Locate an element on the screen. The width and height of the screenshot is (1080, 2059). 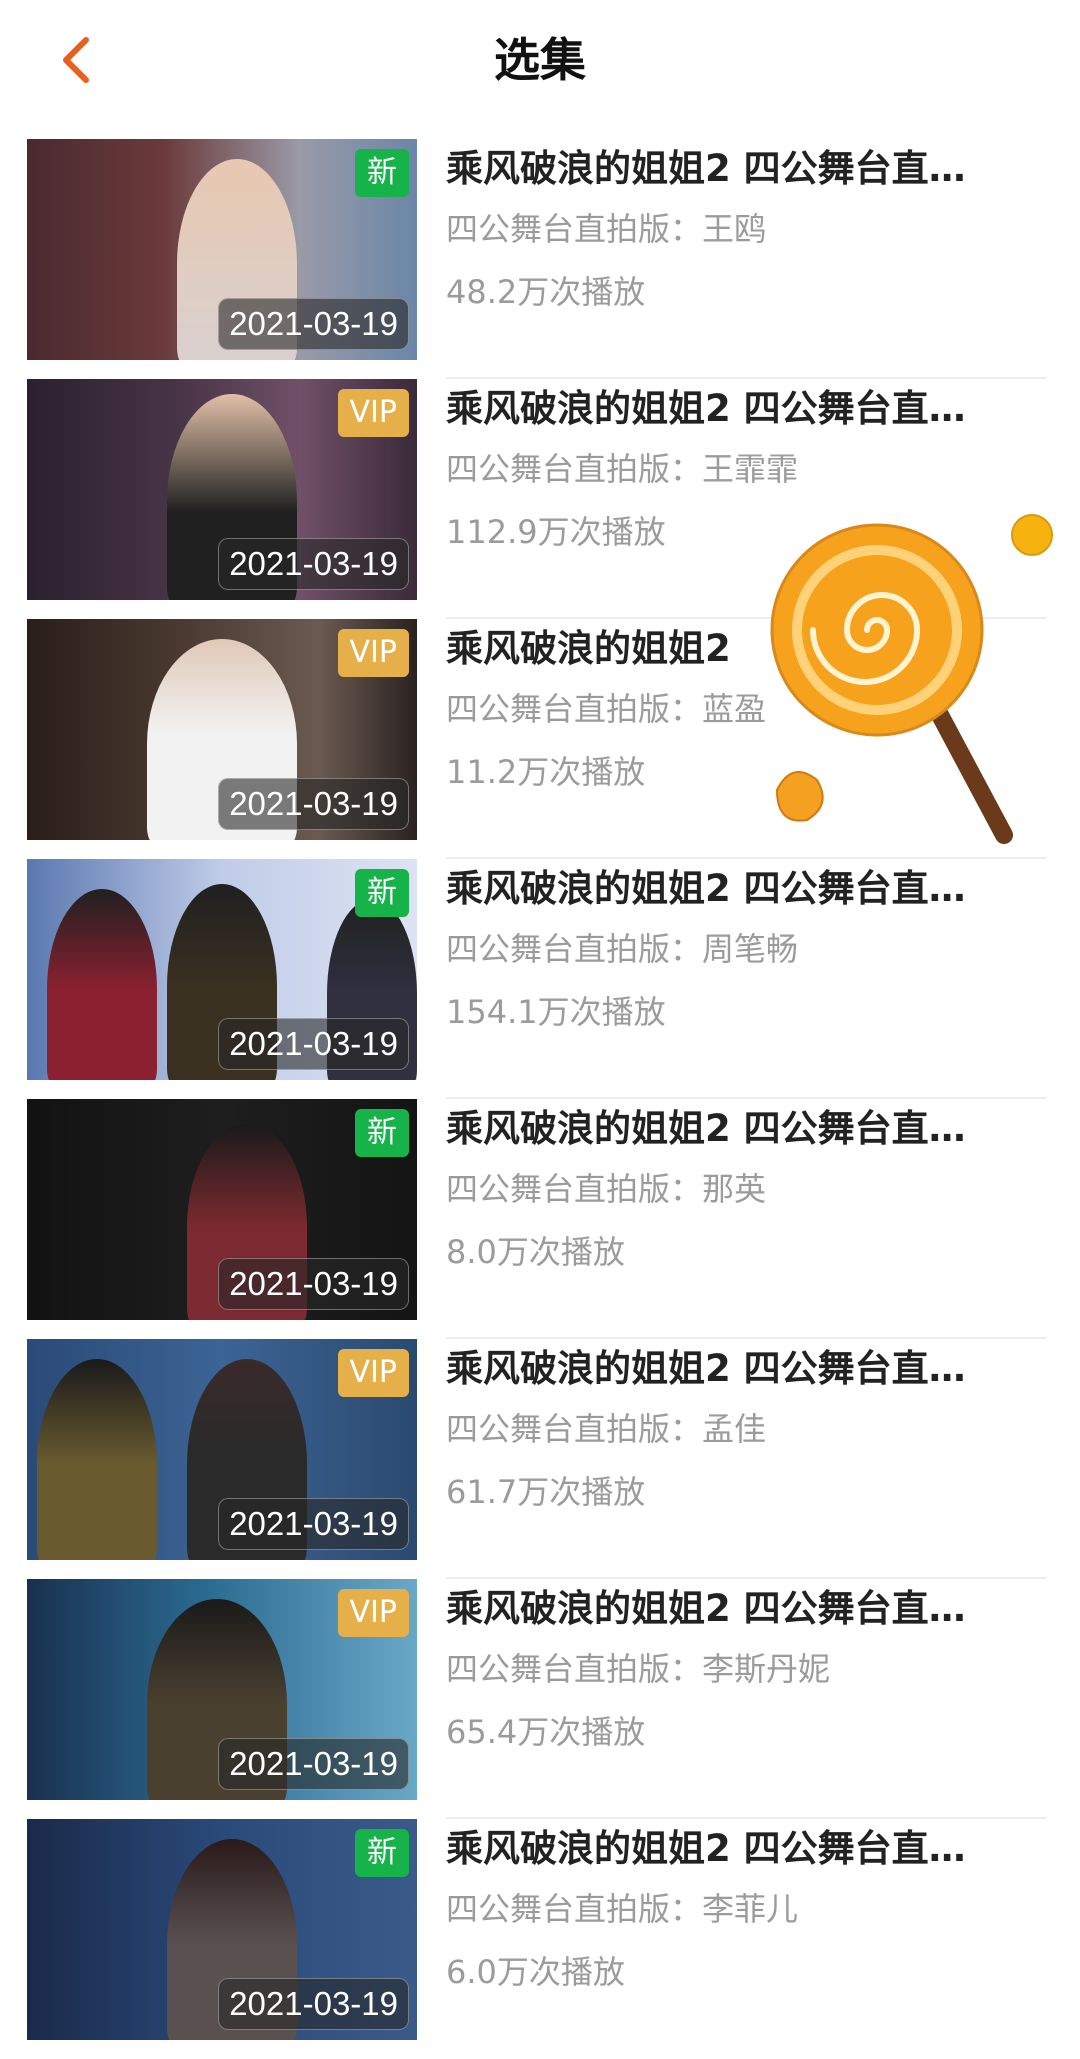
episode-play-count: 8.0万次播放 is located at coordinates (535, 1252).